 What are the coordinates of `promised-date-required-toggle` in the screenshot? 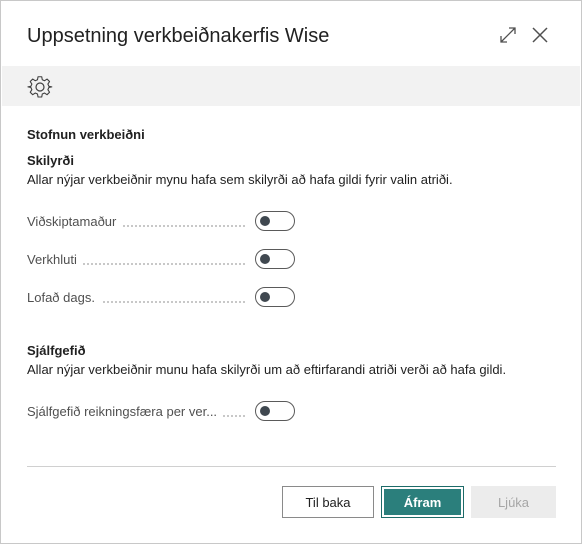 It's located at (275, 297).